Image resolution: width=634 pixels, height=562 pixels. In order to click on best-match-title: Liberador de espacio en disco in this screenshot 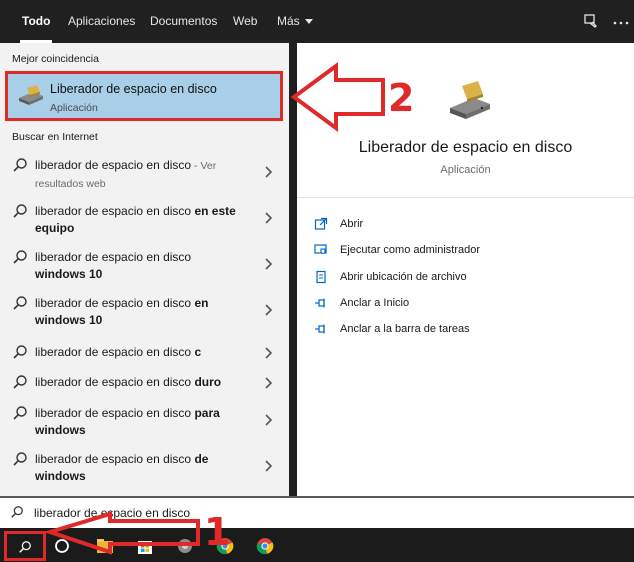, I will do `click(133, 89)`.